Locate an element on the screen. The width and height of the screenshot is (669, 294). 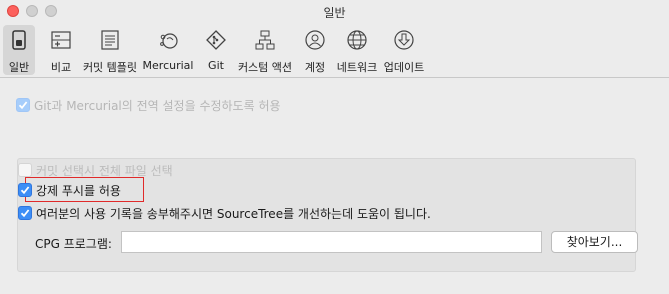
account-icon is located at coordinates (315, 40).